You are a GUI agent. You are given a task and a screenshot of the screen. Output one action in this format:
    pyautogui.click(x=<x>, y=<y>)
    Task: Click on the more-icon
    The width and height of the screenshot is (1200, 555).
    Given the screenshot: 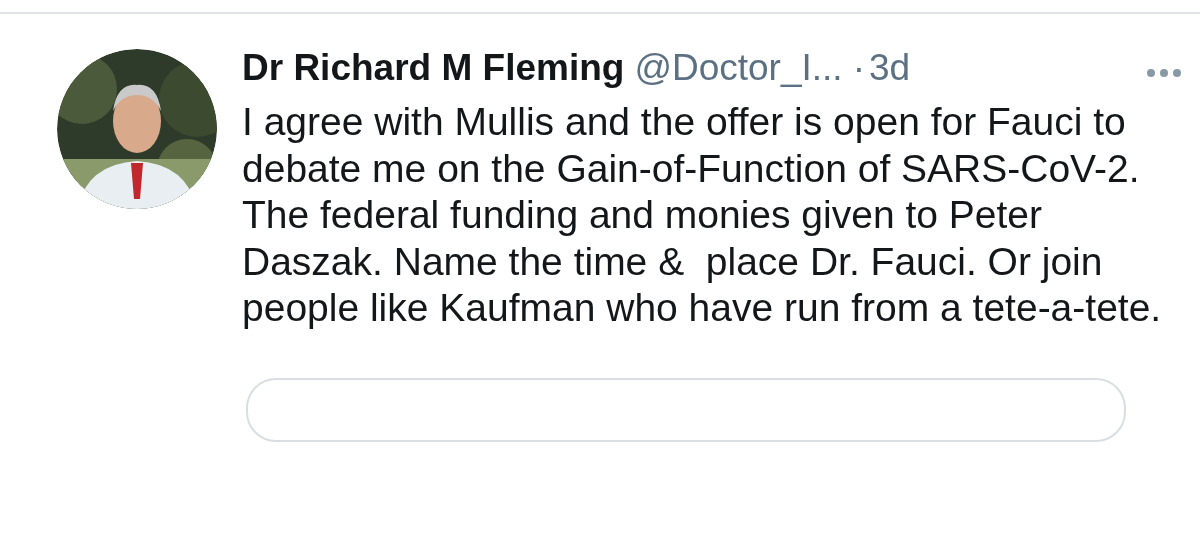 What is the action you would take?
    pyautogui.click(x=1164, y=73)
    